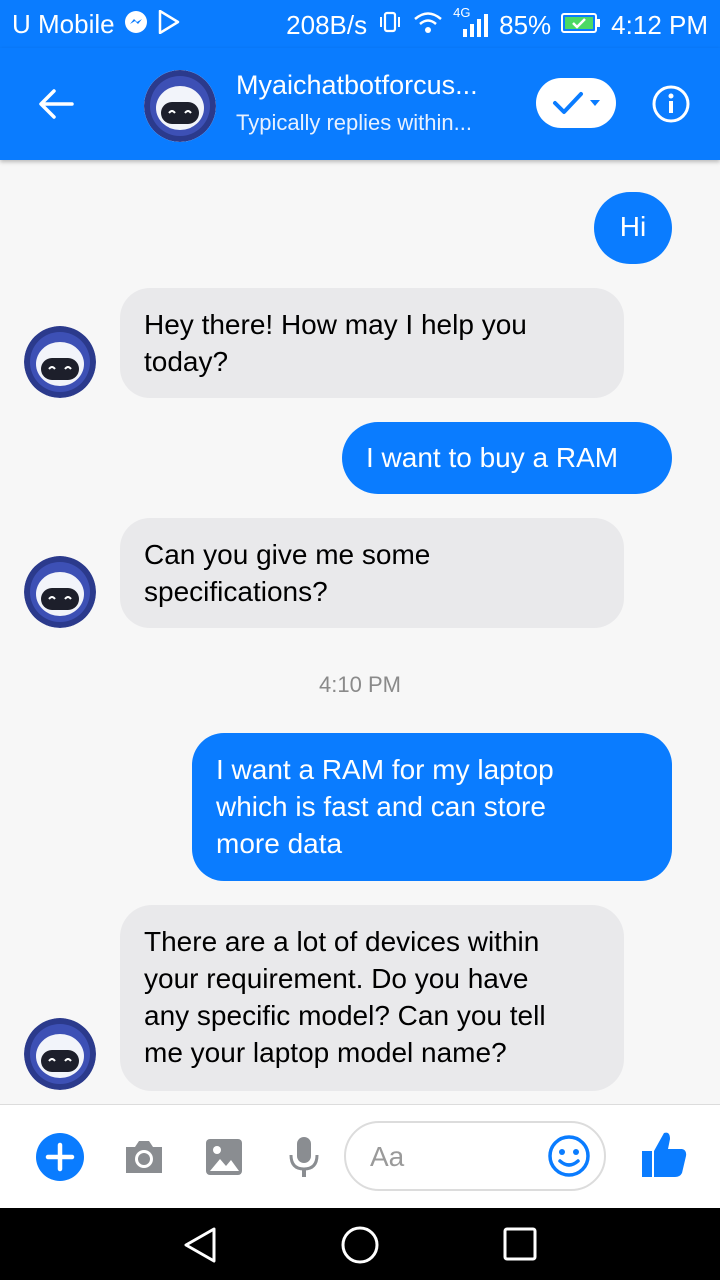 This screenshot has height=1280, width=720. Describe the element at coordinates (279, 843) in the screenshot. I see `message-line: more data` at that location.